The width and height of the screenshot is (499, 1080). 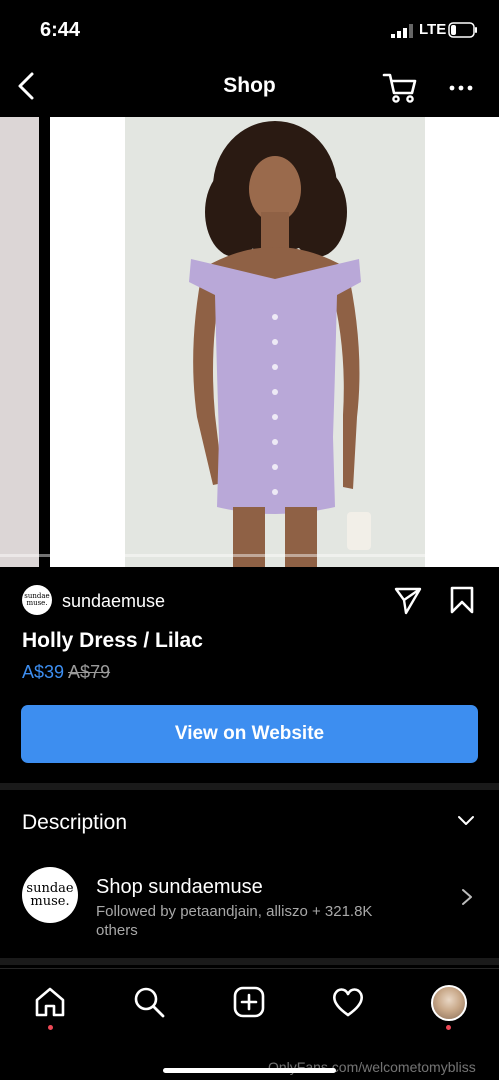 What do you see at coordinates (408, 600) in the screenshot?
I see `send-icon` at bounding box center [408, 600].